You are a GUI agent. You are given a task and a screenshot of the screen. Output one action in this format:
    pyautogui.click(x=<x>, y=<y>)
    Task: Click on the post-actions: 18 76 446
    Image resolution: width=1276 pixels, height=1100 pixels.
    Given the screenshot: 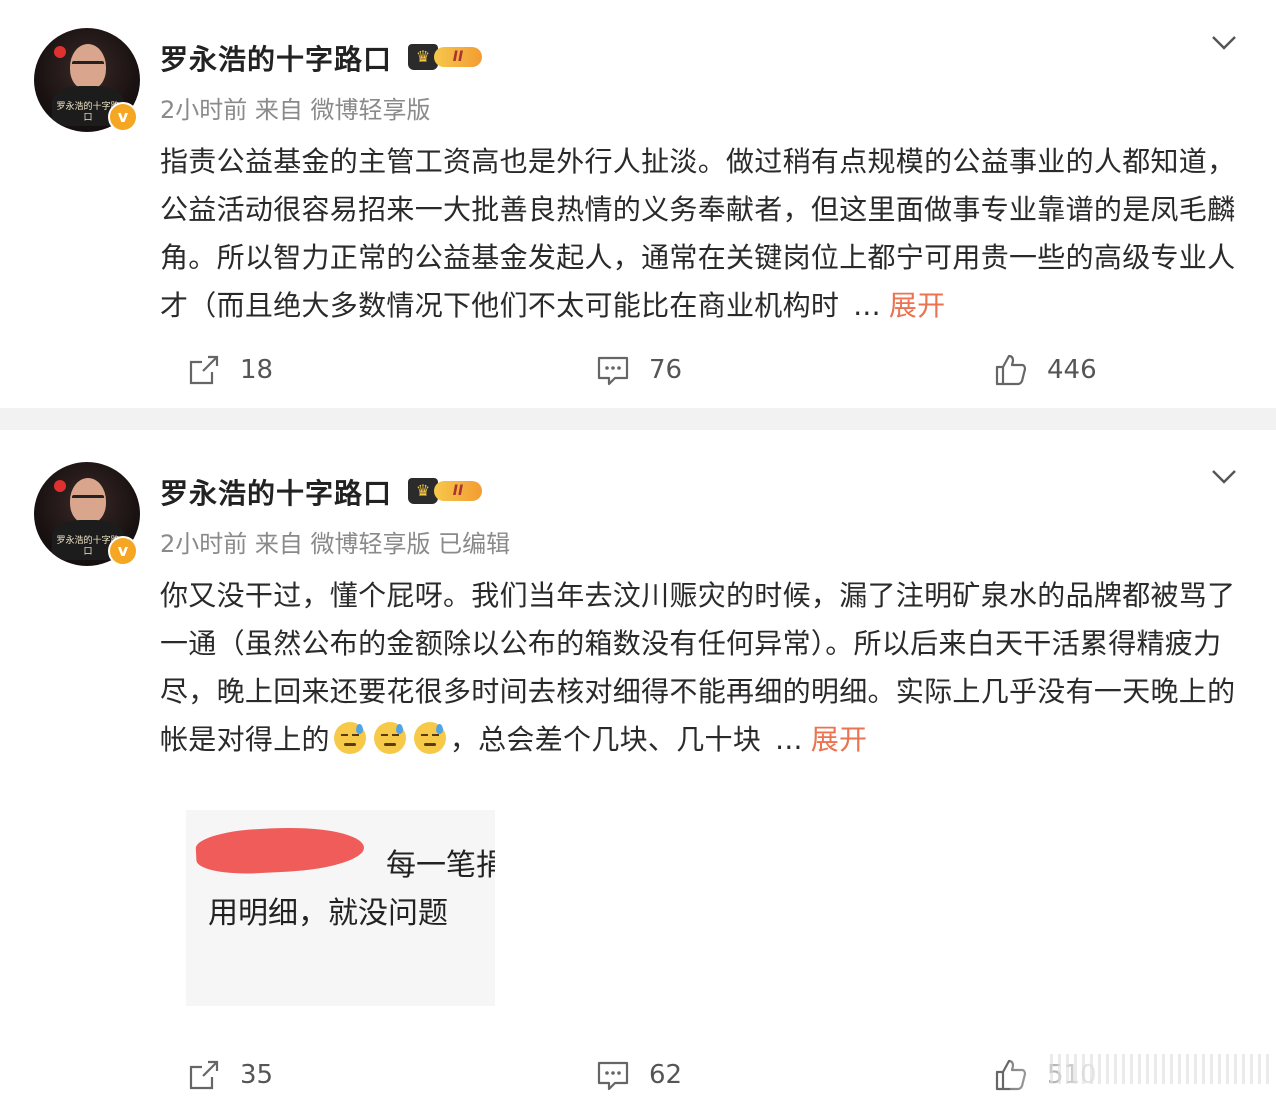 What is the action you would take?
    pyautogui.click(x=638, y=370)
    